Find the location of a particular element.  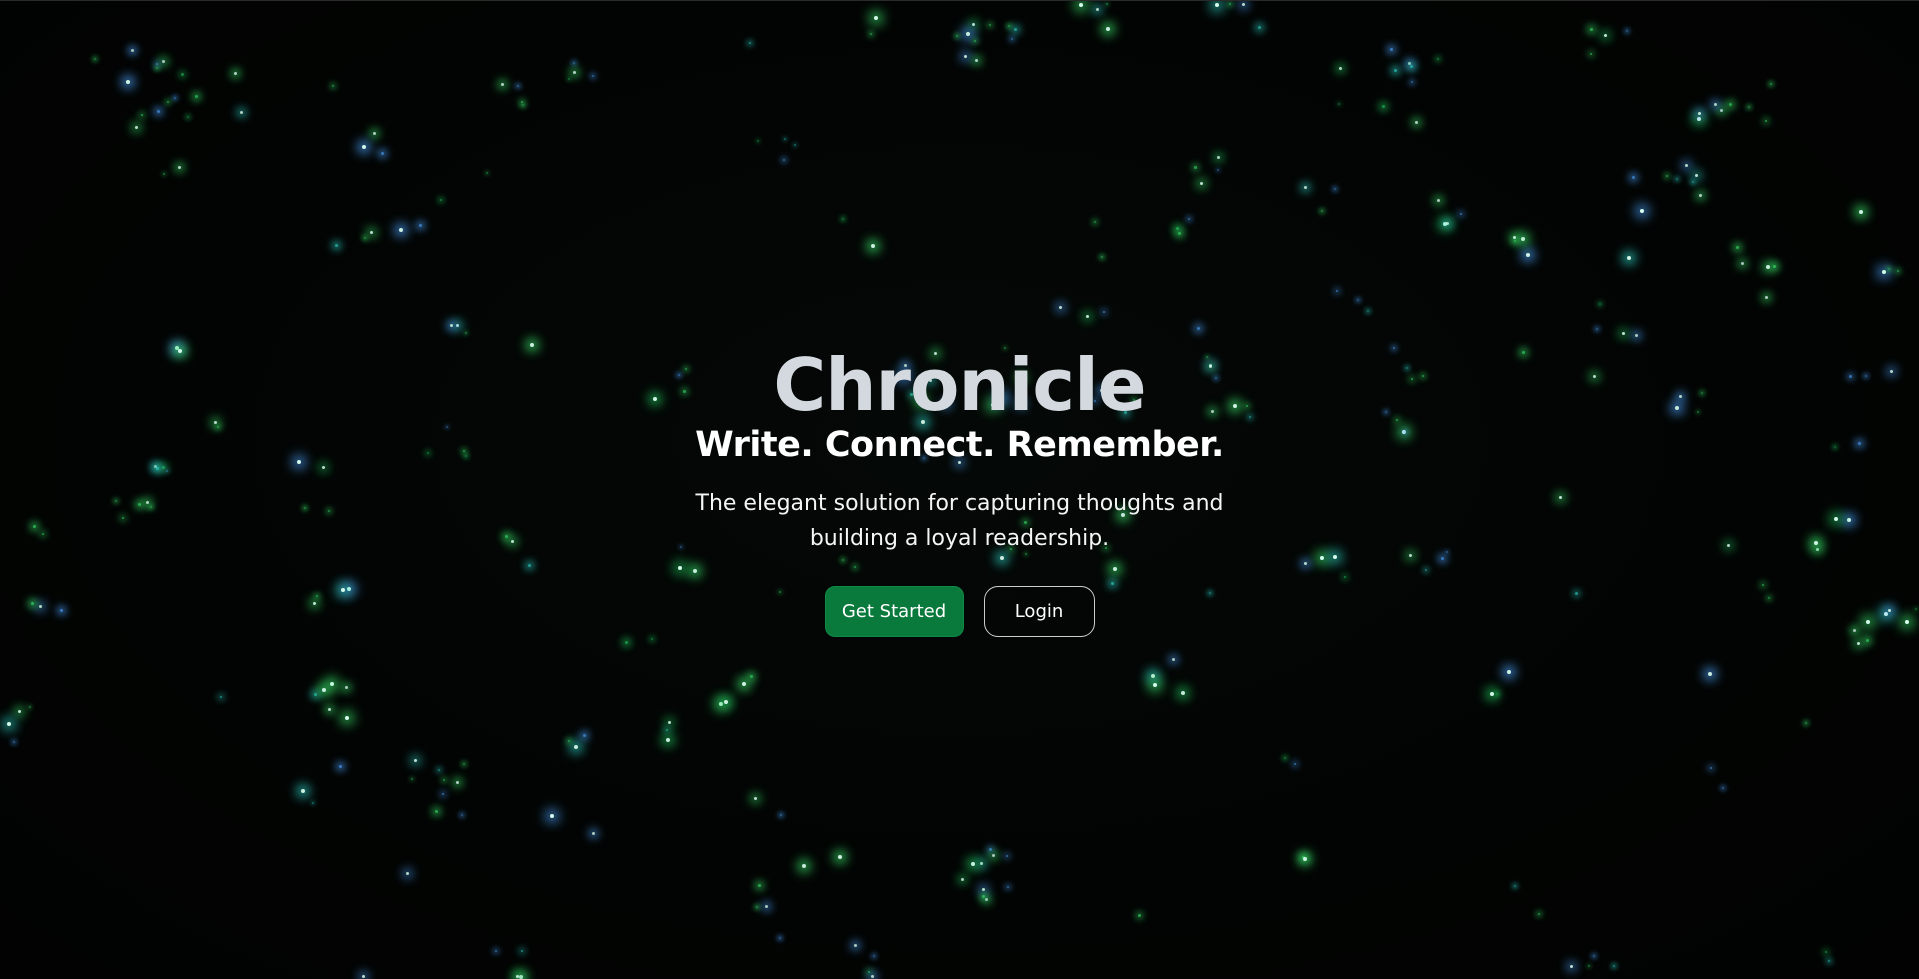

hero-actions: Get Started Login is located at coordinates (959, 611).